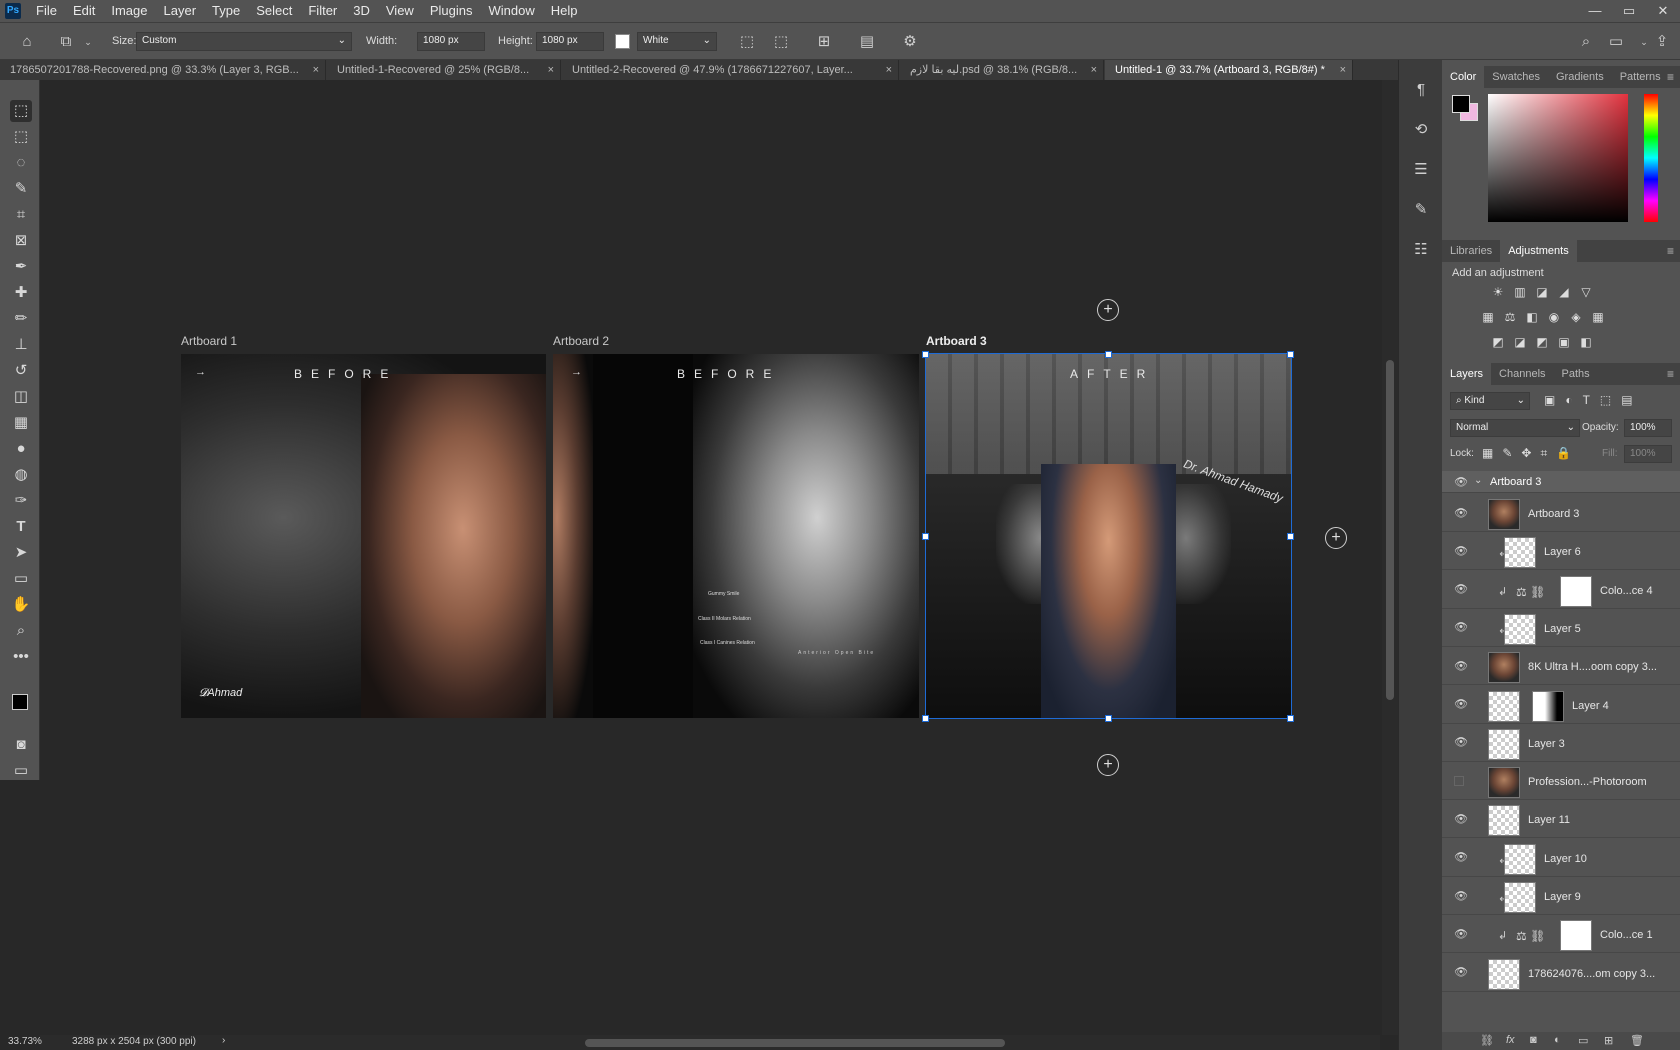  Describe the element at coordinates (910, 42) in the screenshot. I see `gear-icon: ⚙` at that location.